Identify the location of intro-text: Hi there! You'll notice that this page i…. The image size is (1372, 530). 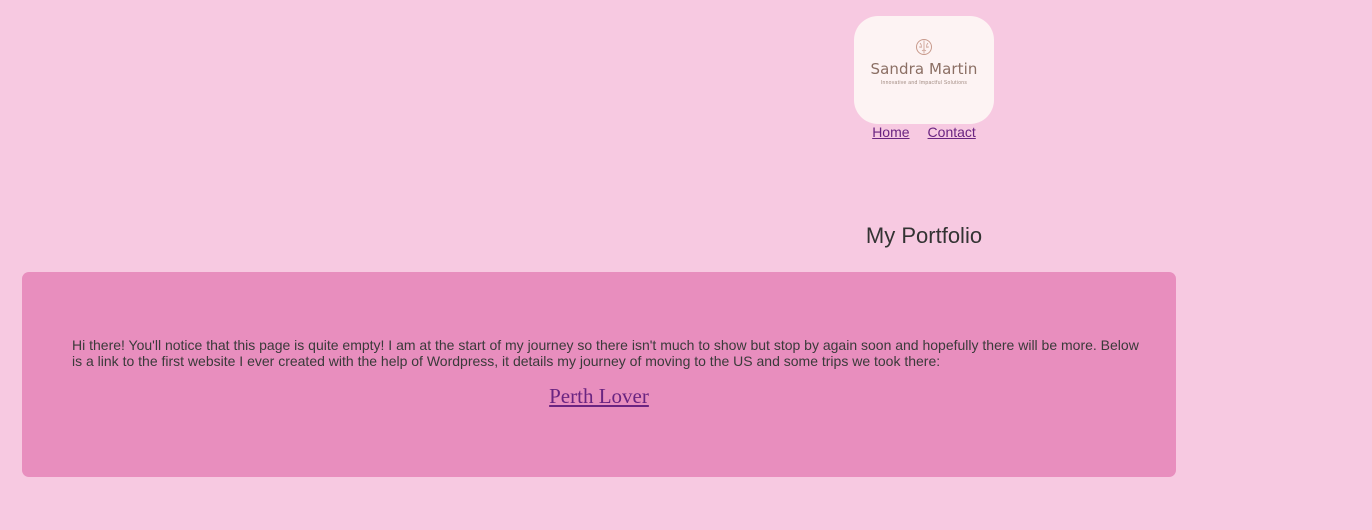
(605, 353).